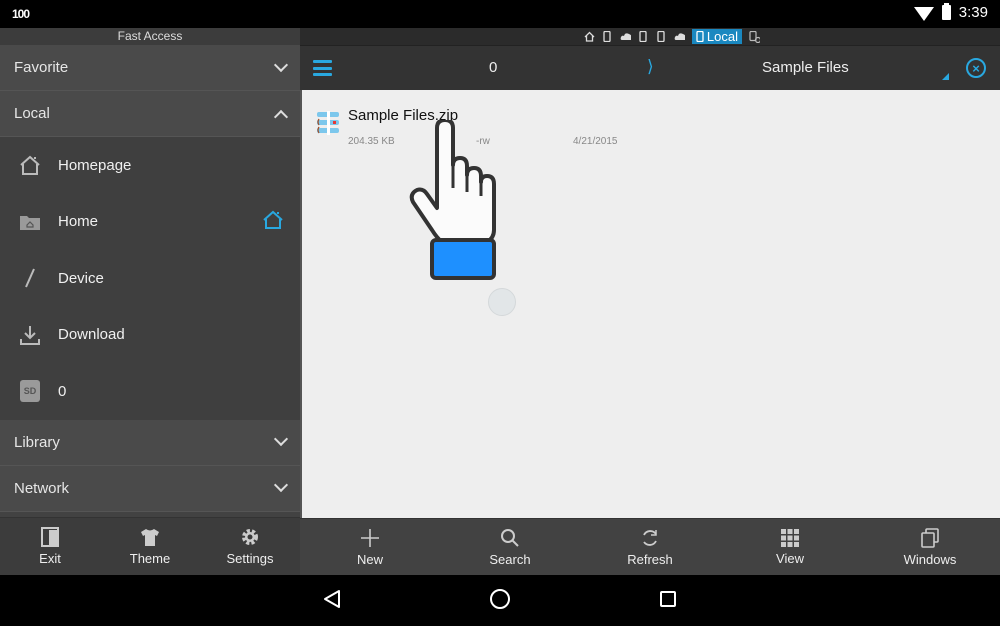 This screenshot has height=626, width=1000. What do you see at coordinates (41, 67) in the screenshot?
I see `section-label: Favorite` at bounding box center [41, 67].